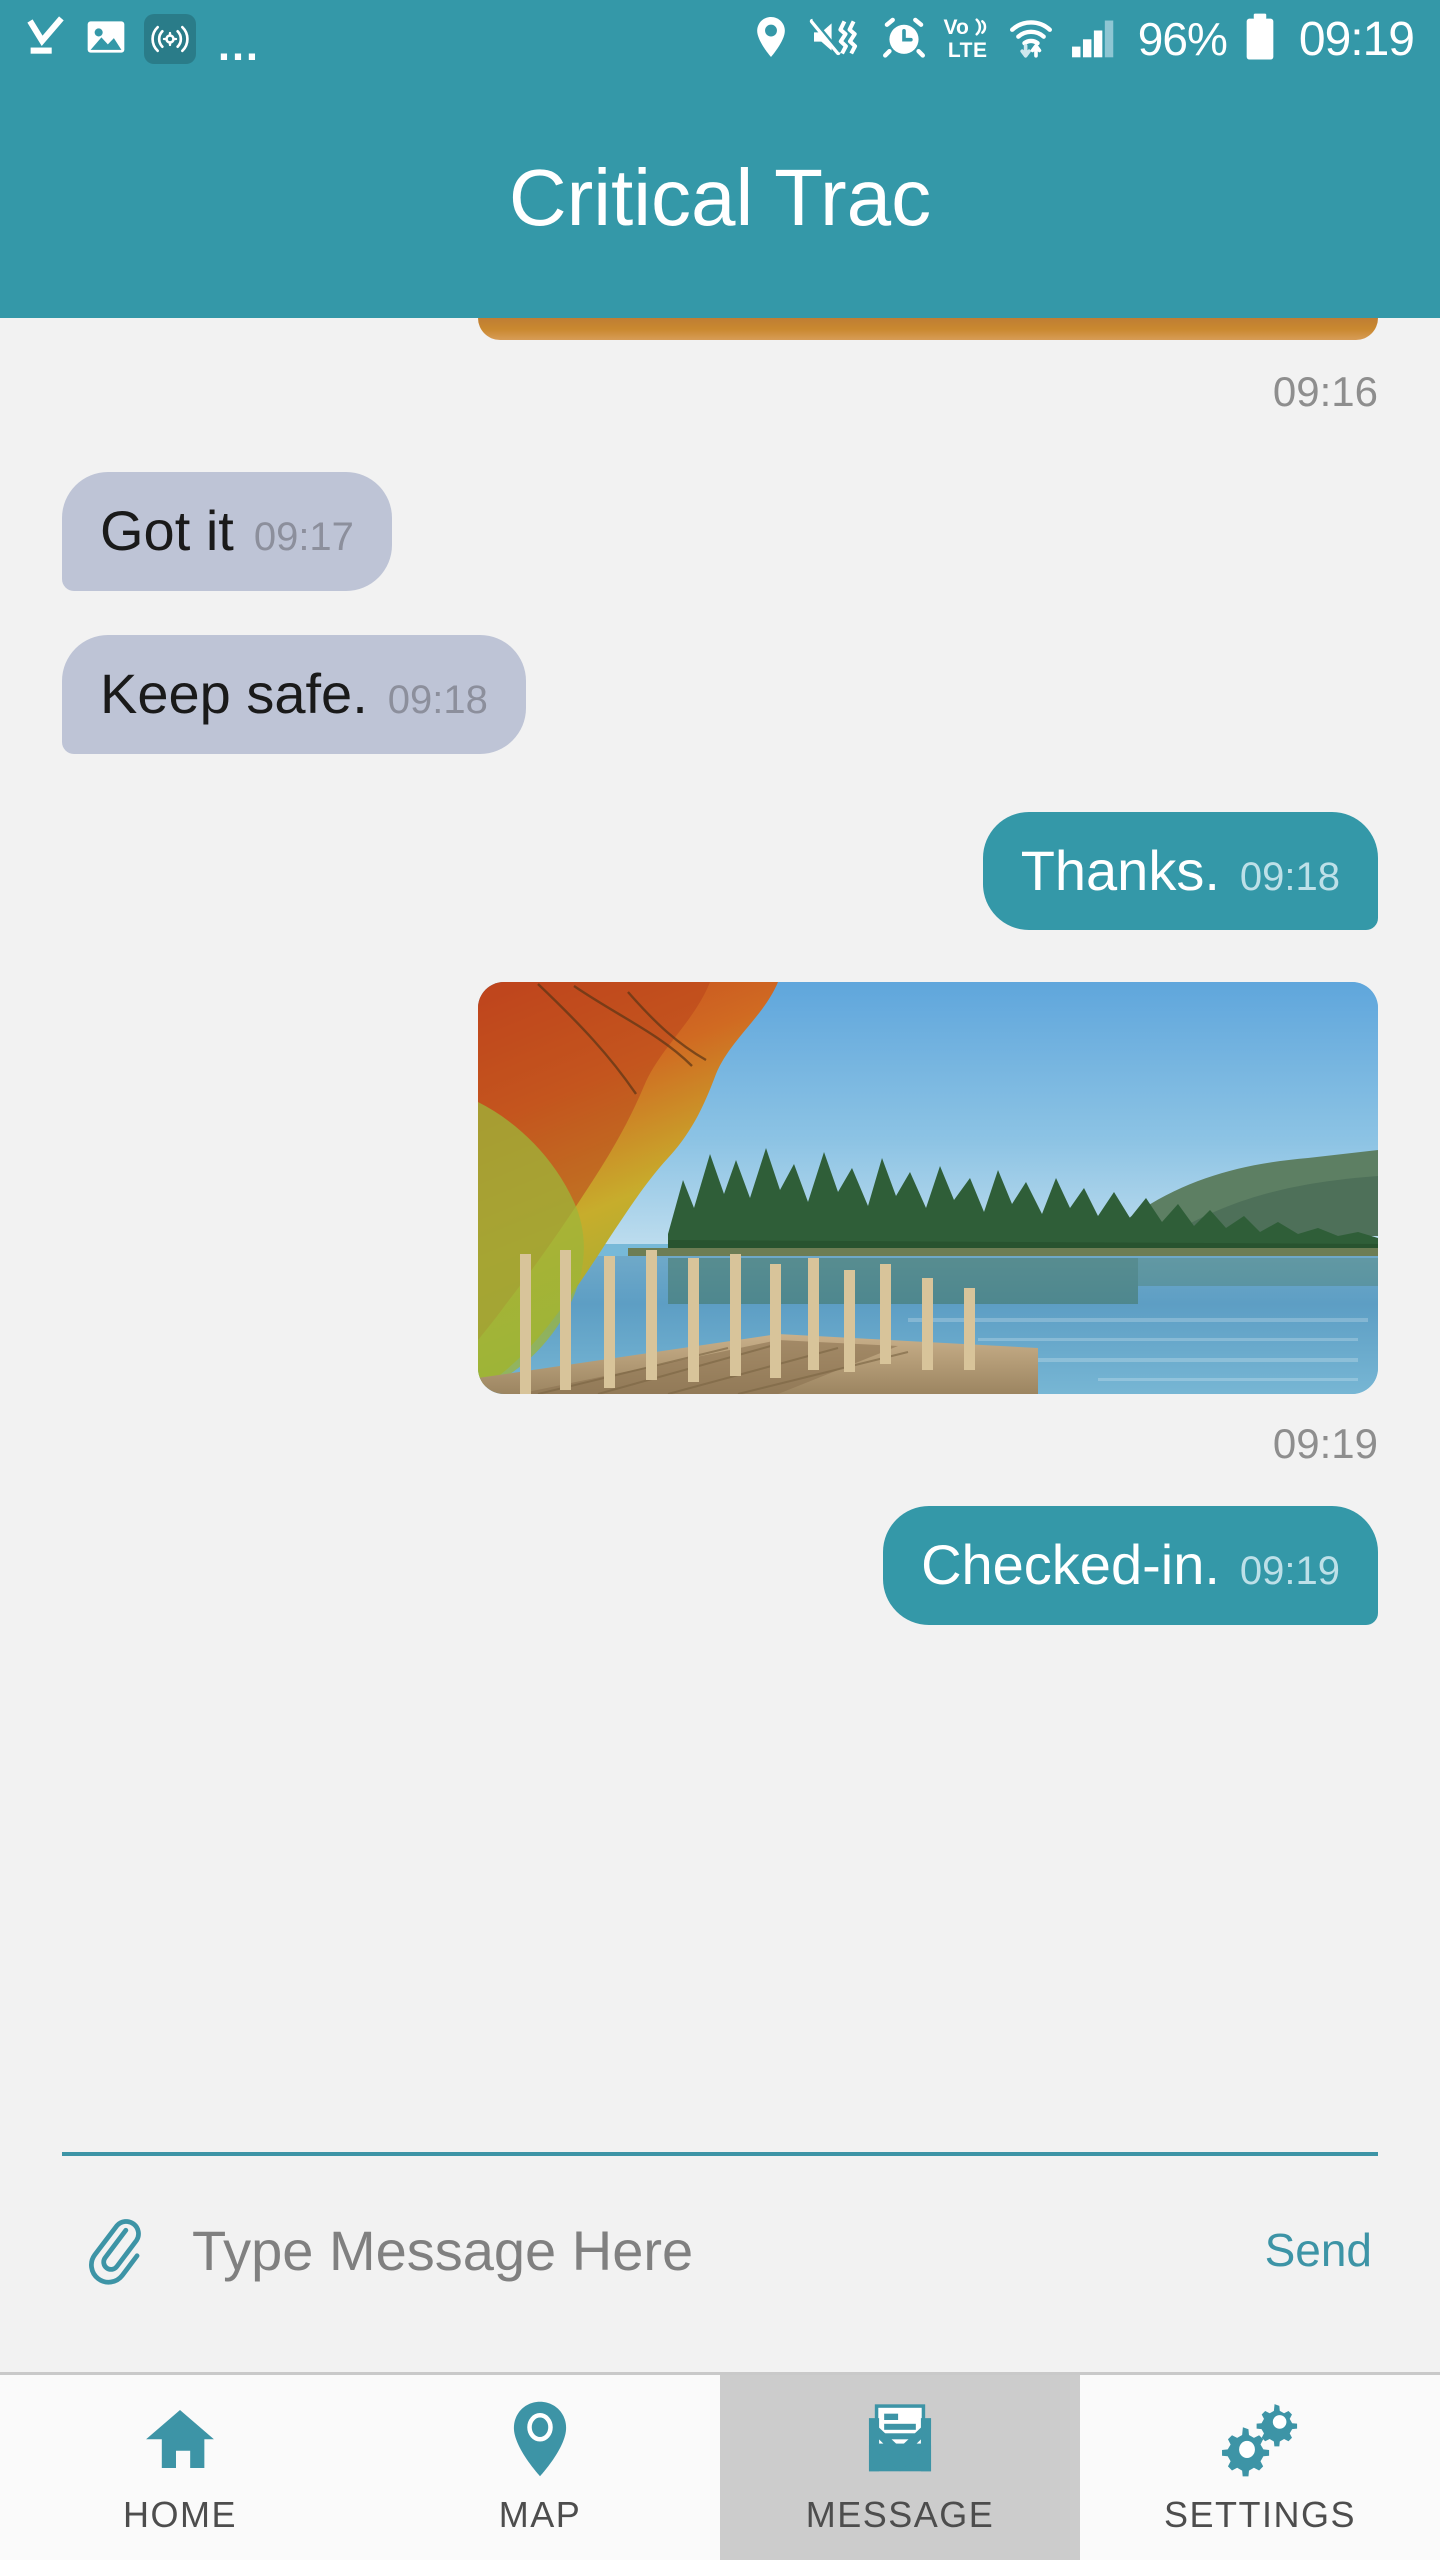 This screenshot has height=2560, width=1440. What do you see at coordinates (720, 39) in the screenshot?
I see `status-bar: … Vo LTE 96% 09:19` at bounding box center [720, 39].